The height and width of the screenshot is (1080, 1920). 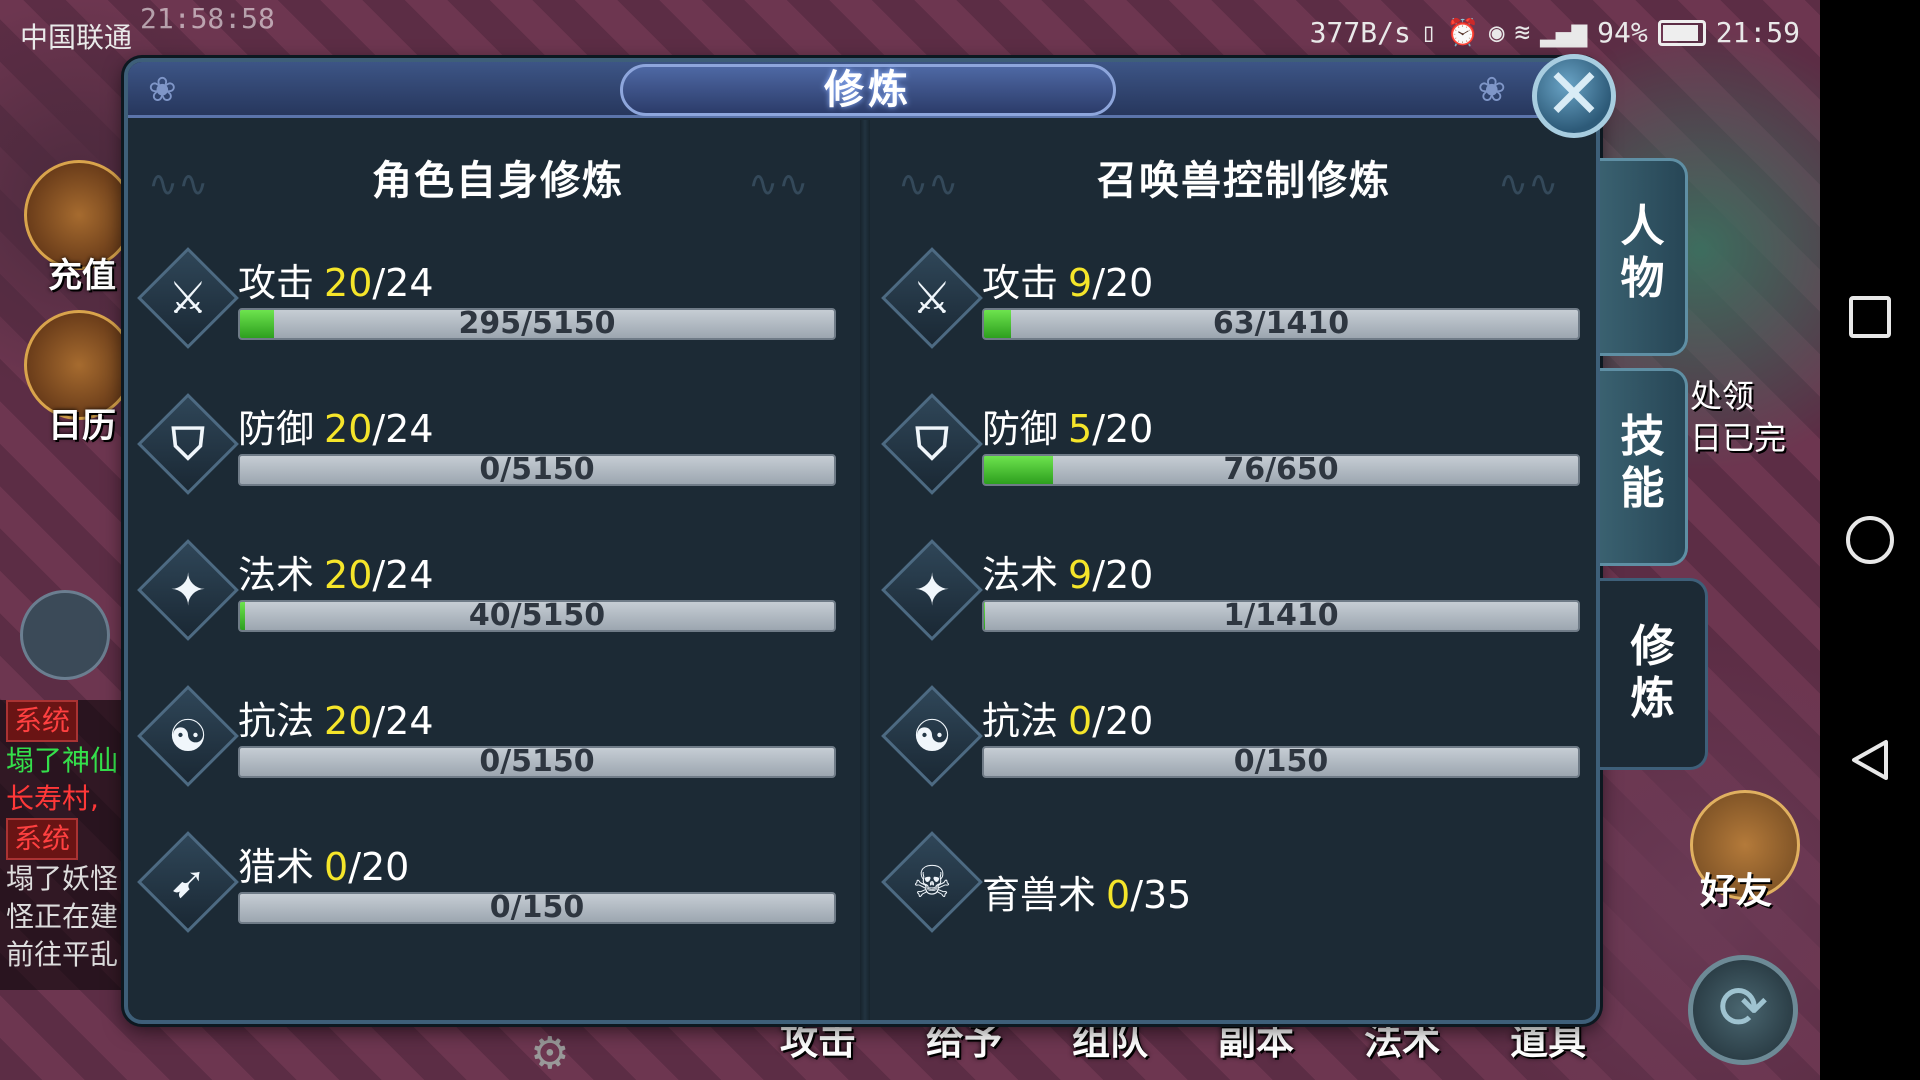 What do you see at coordinates (1757, 32) in the screenshot?
I see `status-time: 21:59` at bounding box center [1757, 32].